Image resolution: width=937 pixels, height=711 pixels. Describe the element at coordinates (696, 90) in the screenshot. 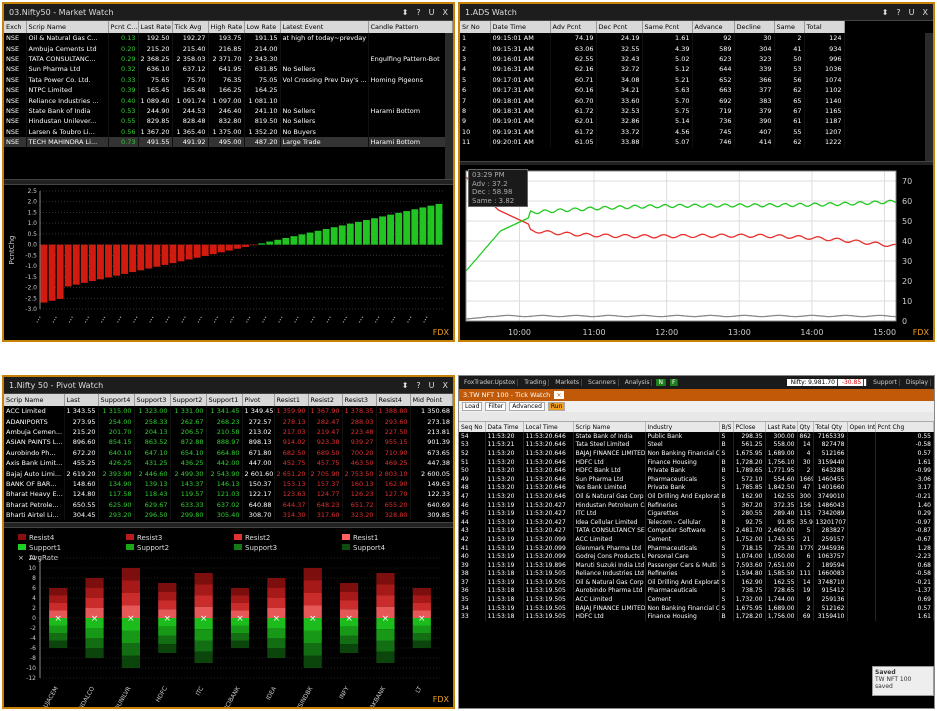

I see `table-row: 6 09:17:31 AM 60.16 34.21 5.63 663 377 62 1102` at that location.